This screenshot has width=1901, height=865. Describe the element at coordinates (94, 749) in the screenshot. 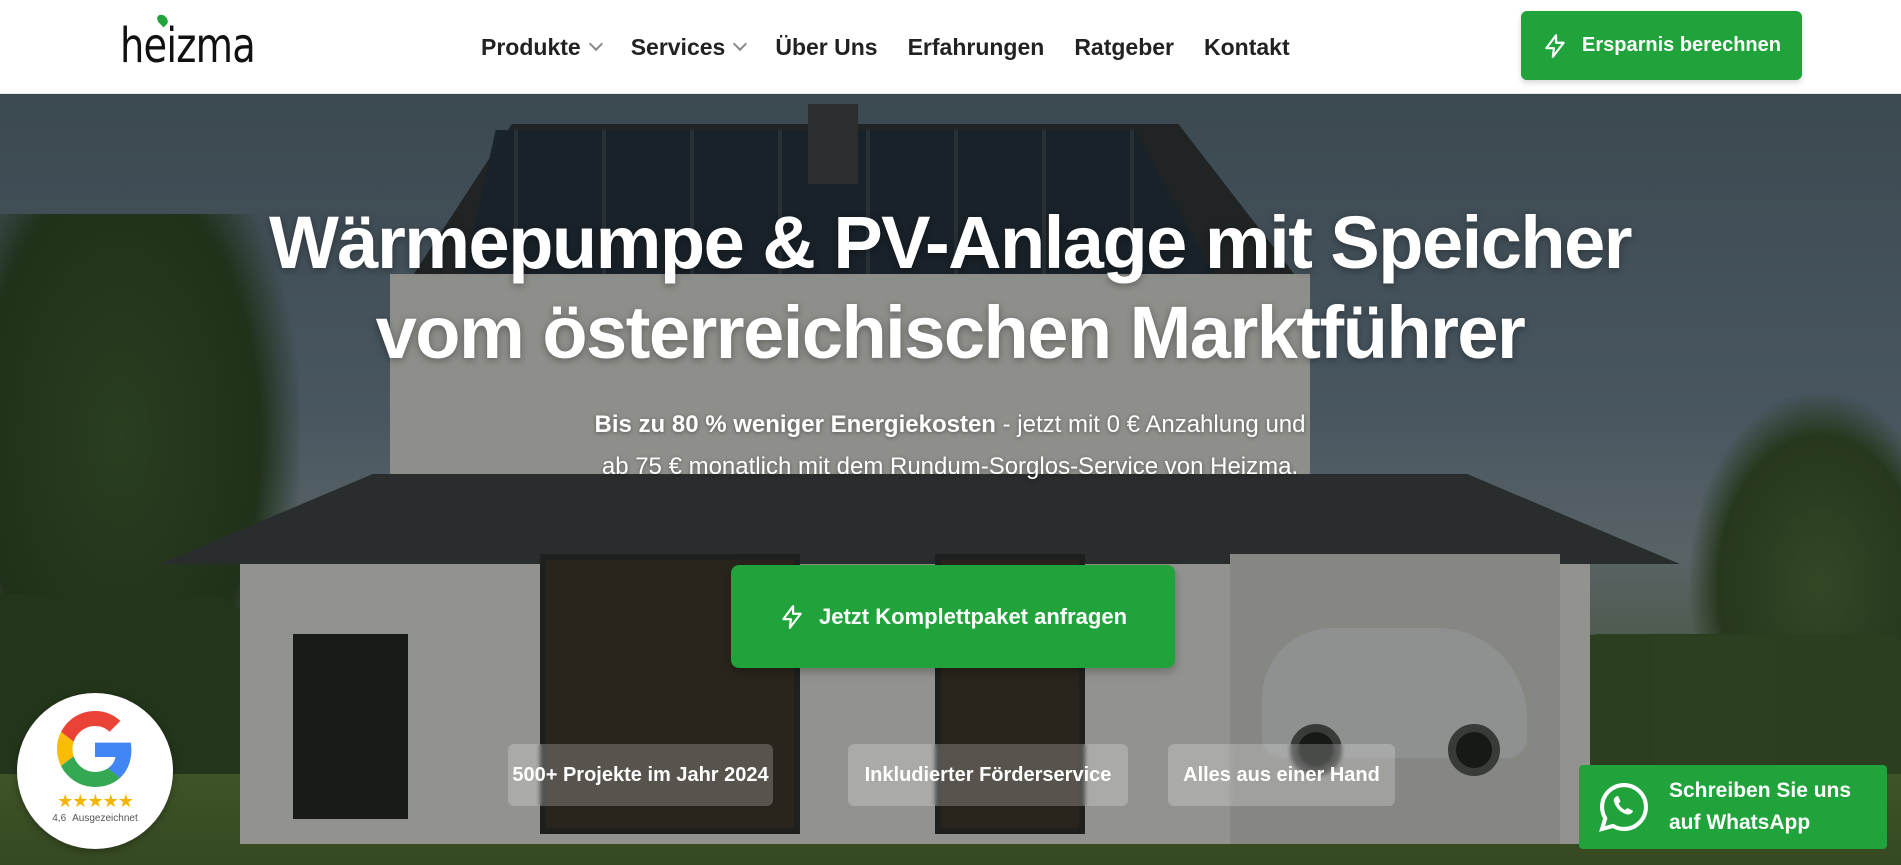

I see `google-icon` at that location.